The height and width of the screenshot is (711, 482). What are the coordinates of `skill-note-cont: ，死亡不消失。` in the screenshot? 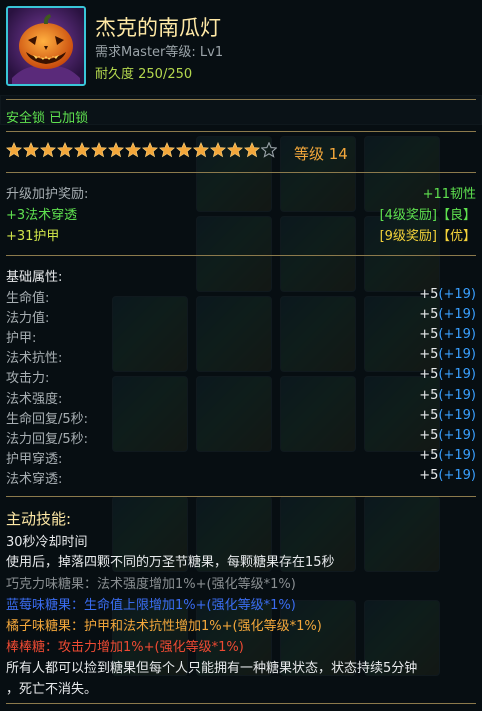 It's located at (52, 689).